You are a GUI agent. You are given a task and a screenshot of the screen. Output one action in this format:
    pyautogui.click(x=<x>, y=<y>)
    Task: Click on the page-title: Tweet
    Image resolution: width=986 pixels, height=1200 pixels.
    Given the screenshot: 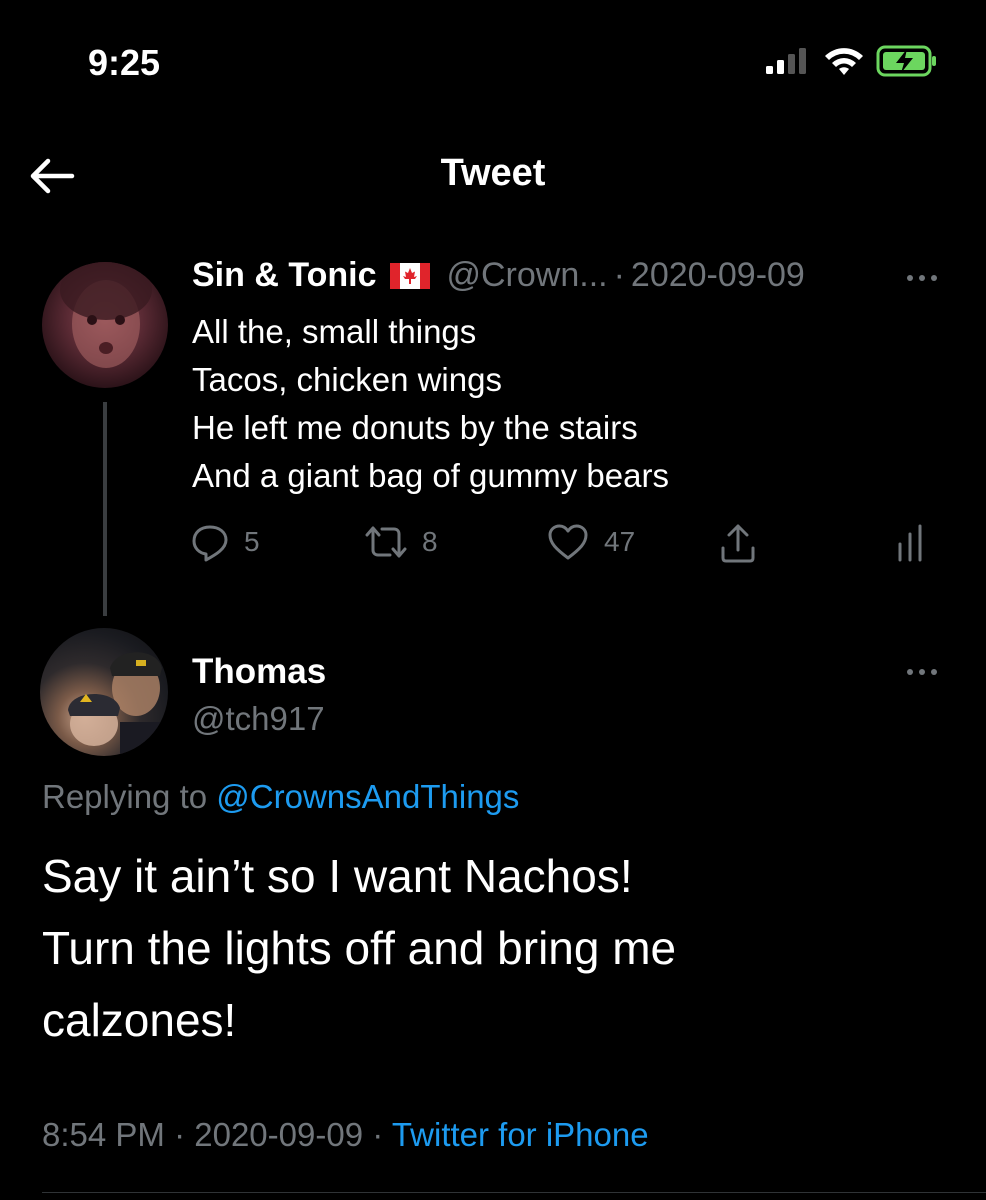 What is the action you would take?
    pyautogui.click(x=493, y=173)
    